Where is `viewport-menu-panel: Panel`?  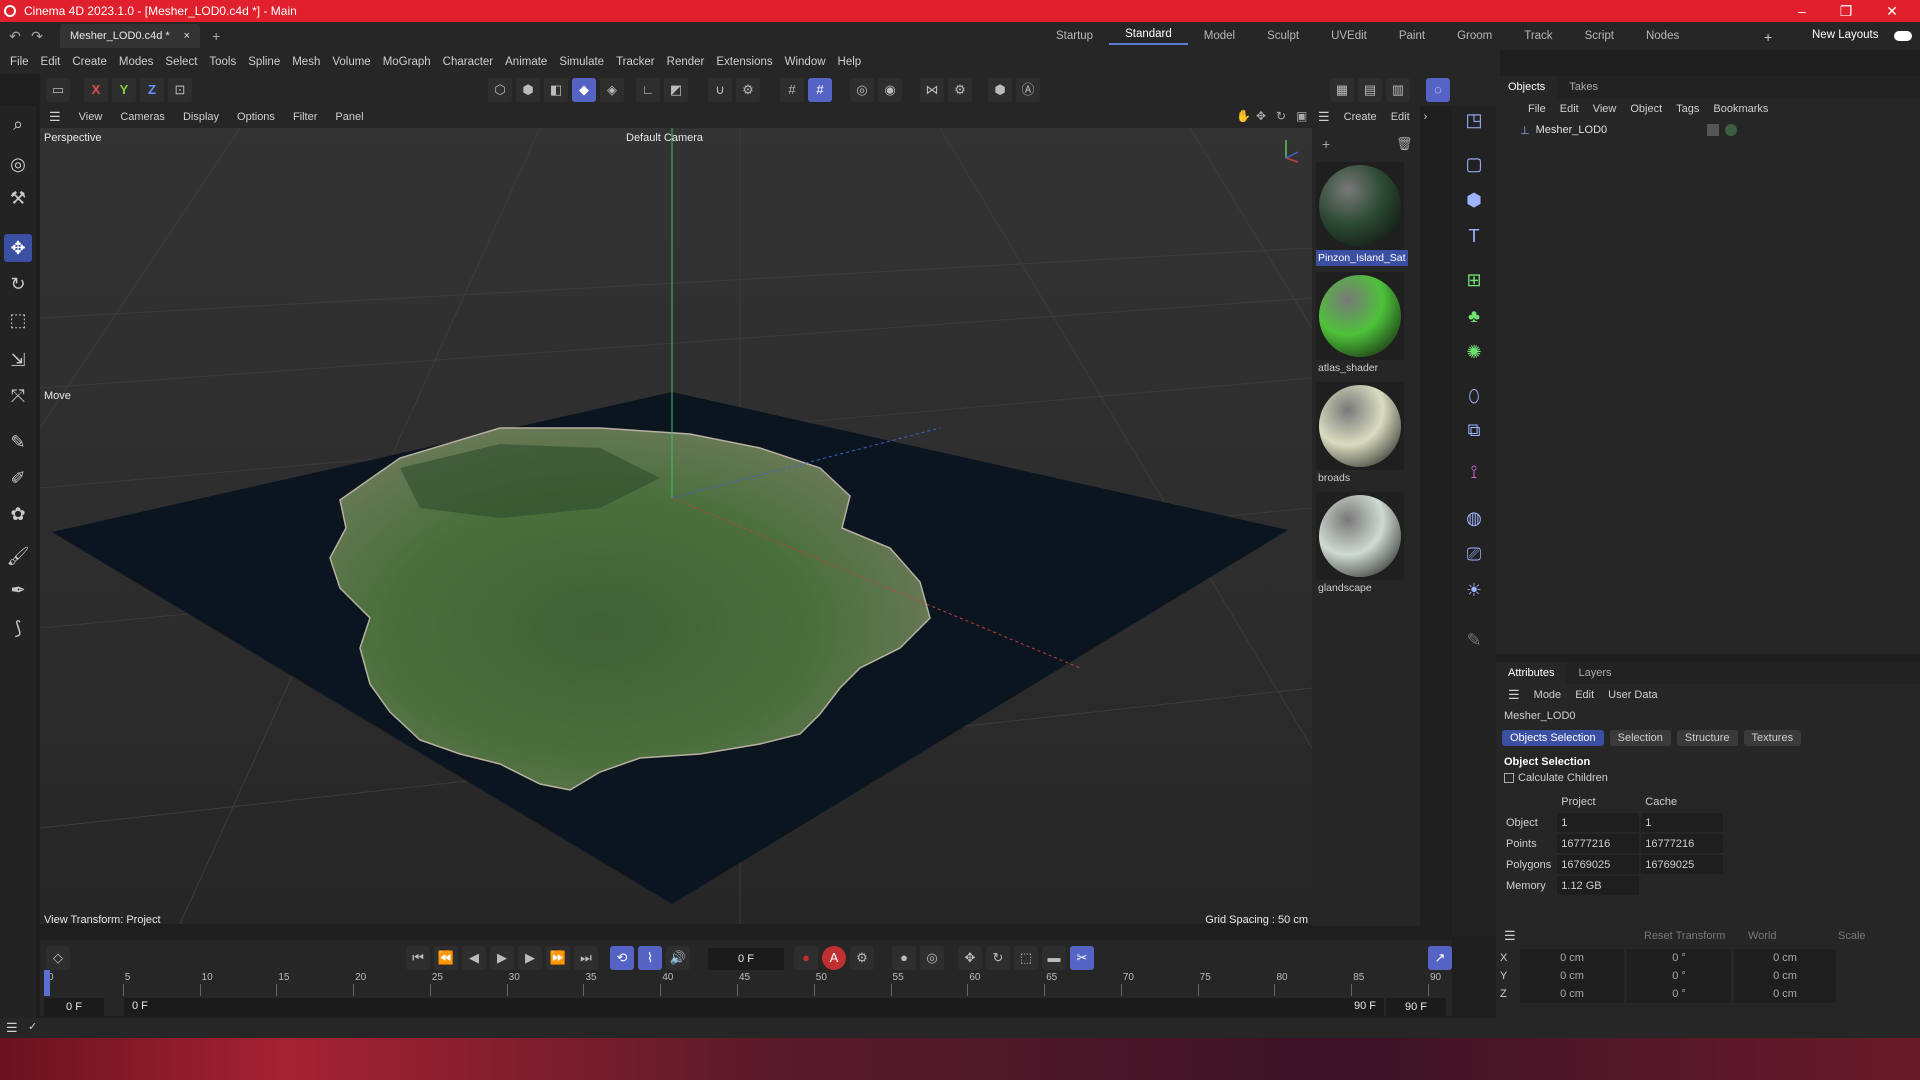 viewport-menu-panel: Panel is located at coordinates (349, 117).